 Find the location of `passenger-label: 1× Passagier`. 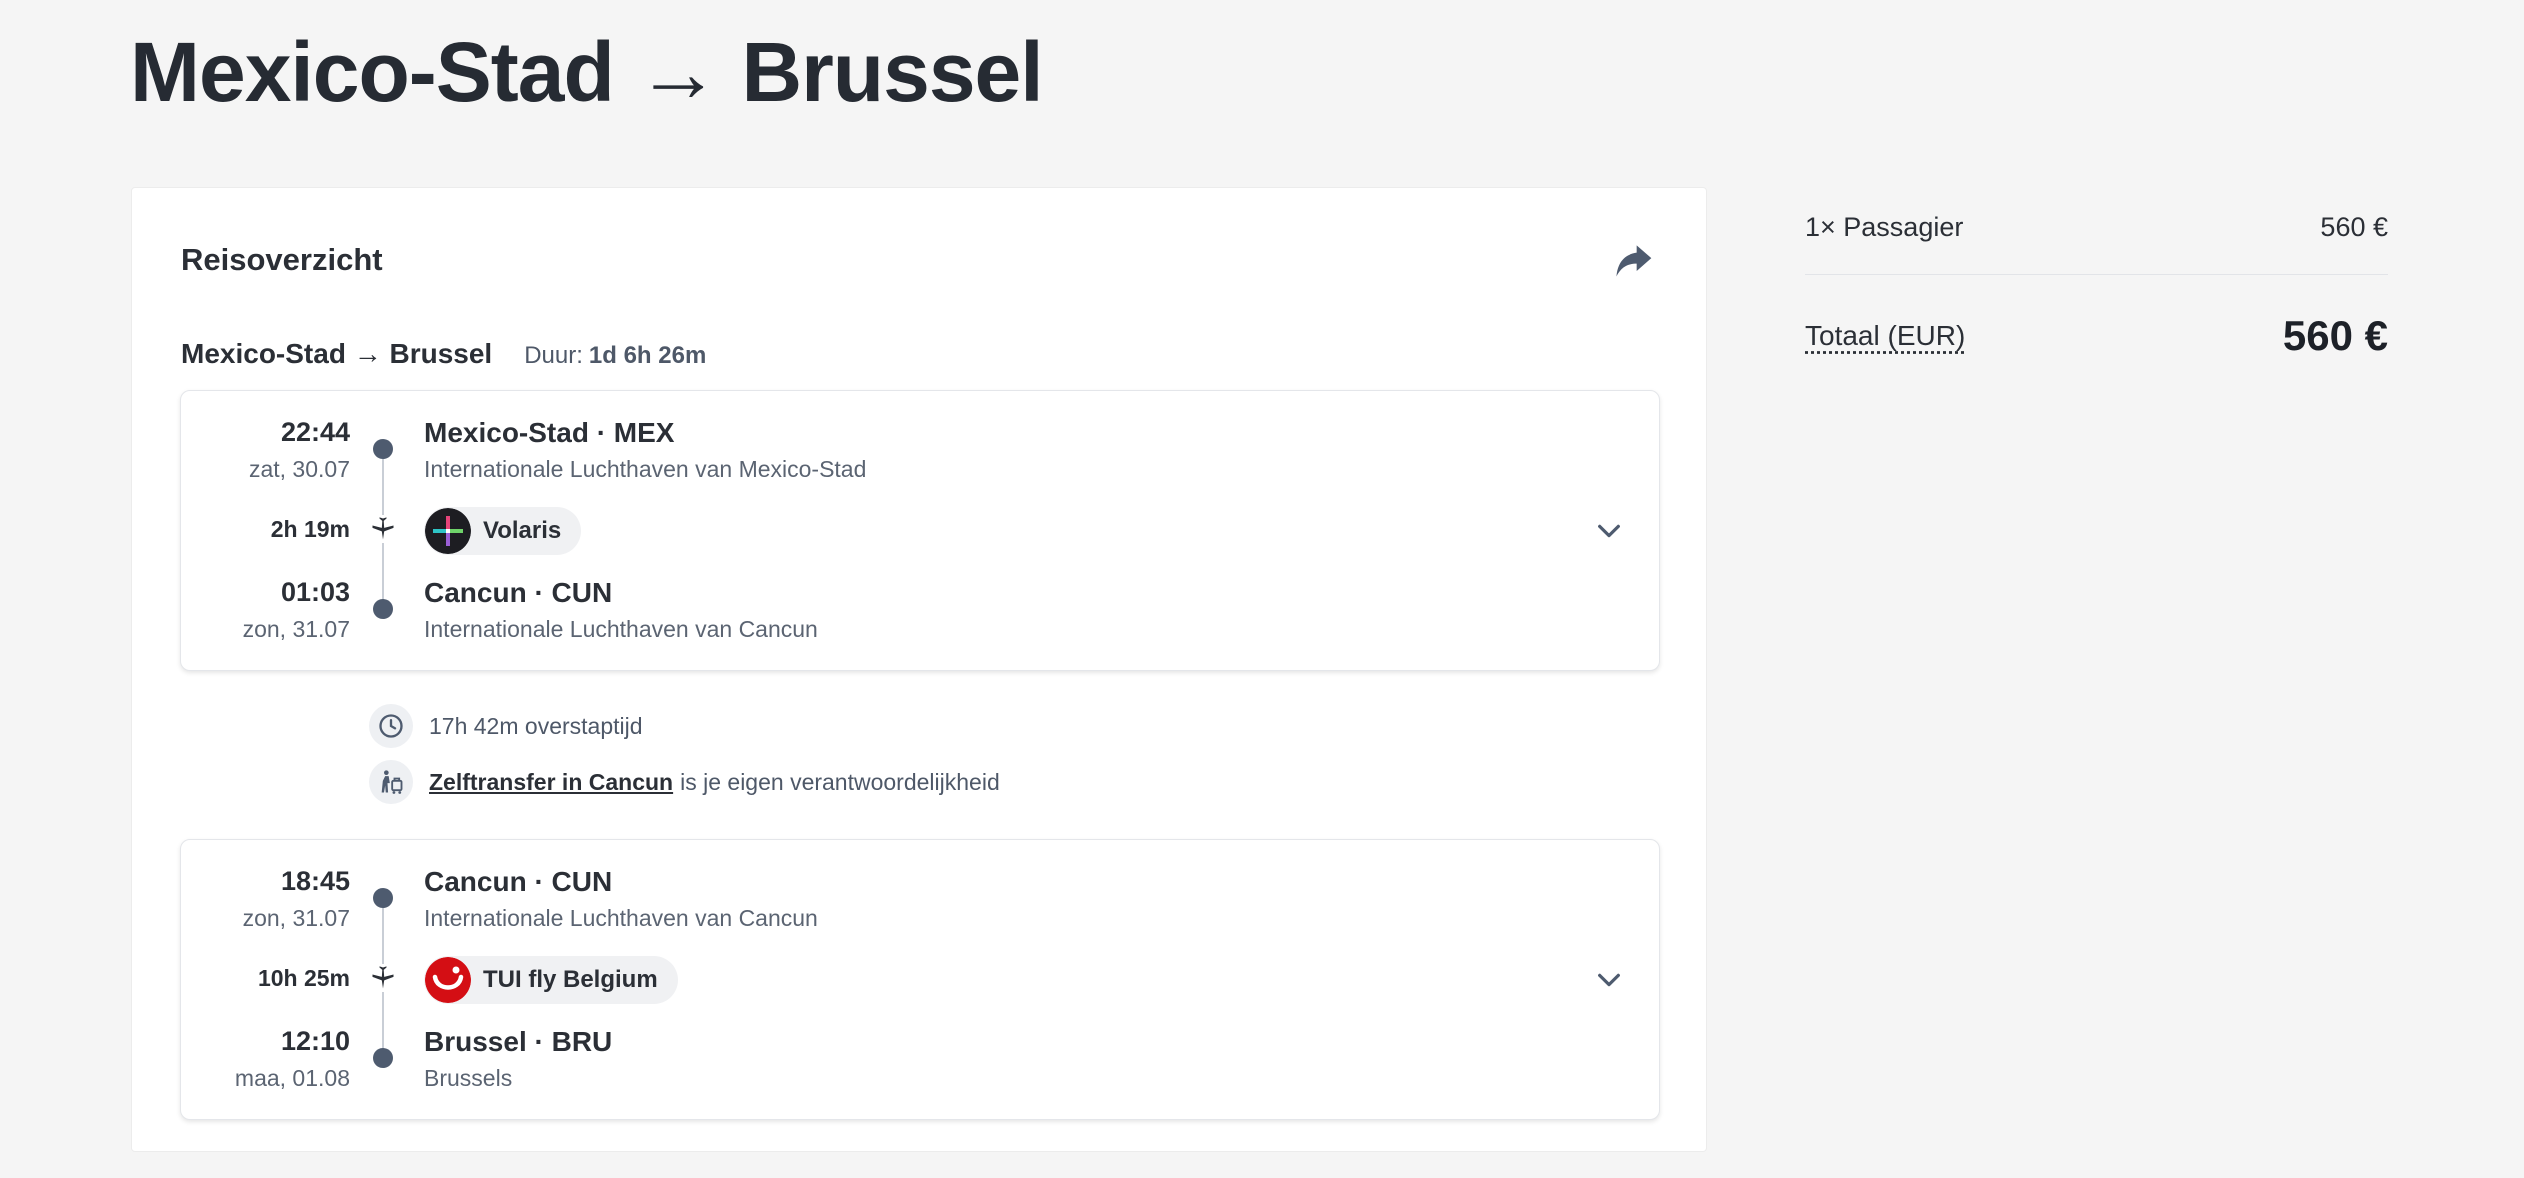

passenger-label: 1× Passagier is located at coordinates (1884, 227).